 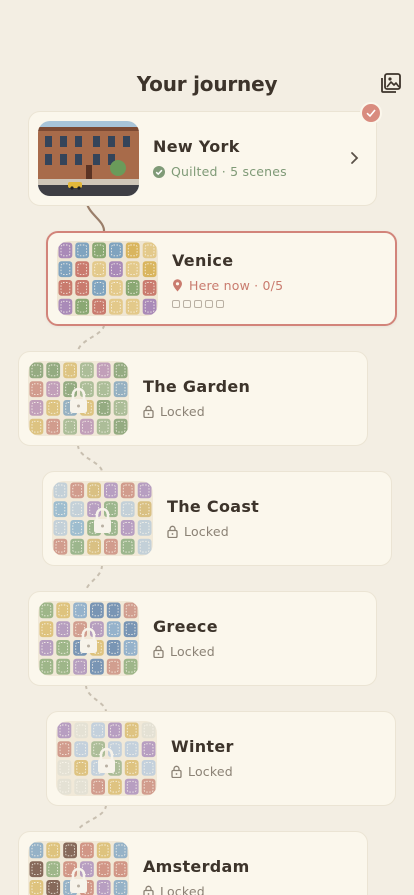 What do you see at coordinates (202, 638) in the screenshot?
I see `journey-card-greece: Greece Locked` at bounding box center [202, 638].